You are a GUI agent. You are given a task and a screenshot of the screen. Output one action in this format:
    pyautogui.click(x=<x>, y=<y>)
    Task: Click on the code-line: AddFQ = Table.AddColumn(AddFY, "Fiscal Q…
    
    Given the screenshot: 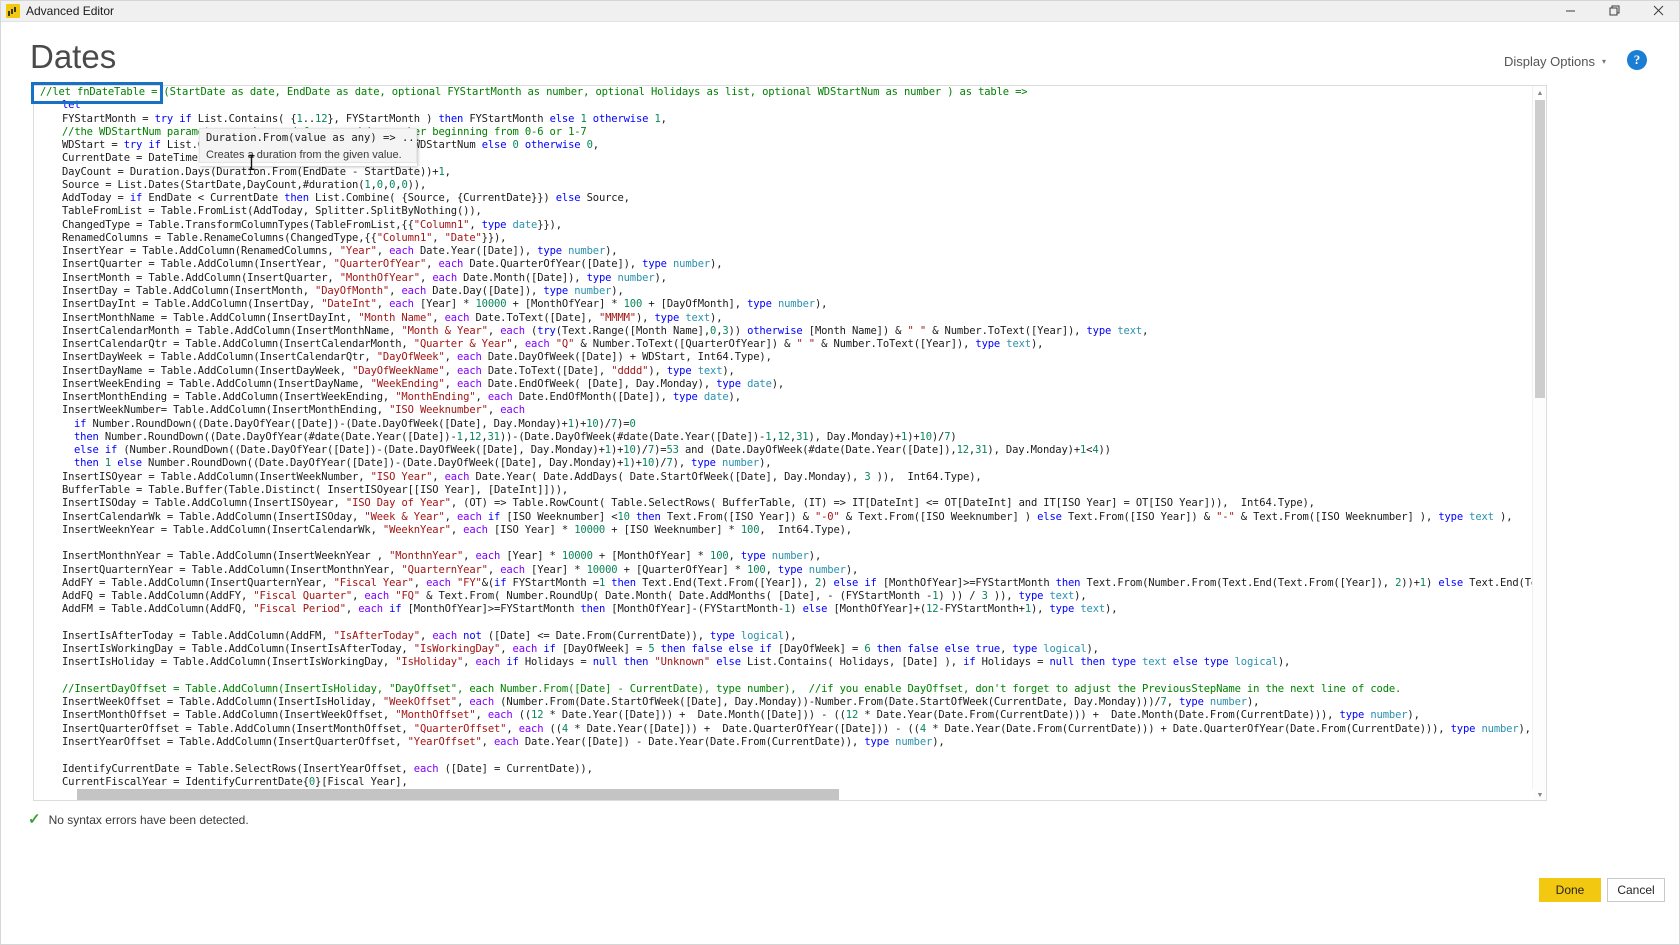 What is the action you would take?
    pyautogui.click(x=574, y=596)
    